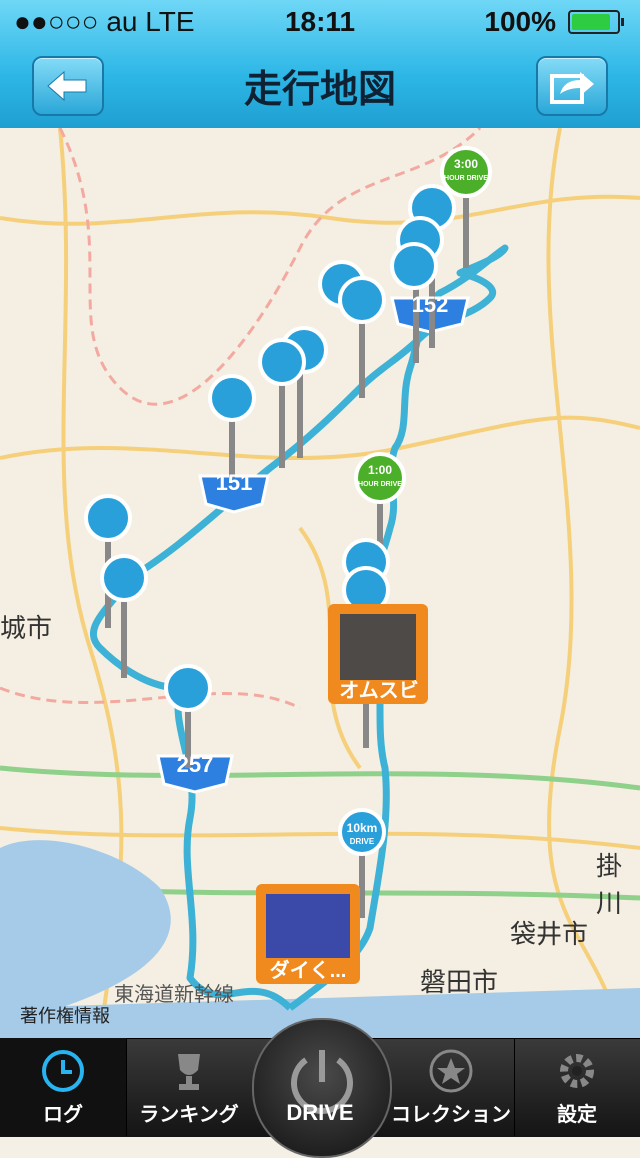 The height and width of the screenshot is (1158, 640). I want to click on copyright-link: 著作権情報, so click(65, 1015).